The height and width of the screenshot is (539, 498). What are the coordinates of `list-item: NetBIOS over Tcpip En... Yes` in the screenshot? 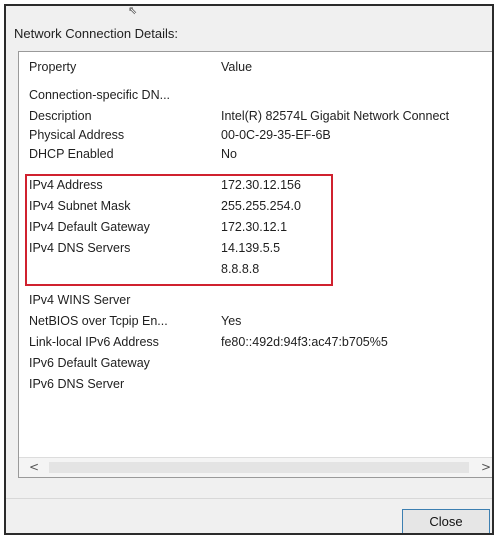 It's located at (255, 323).